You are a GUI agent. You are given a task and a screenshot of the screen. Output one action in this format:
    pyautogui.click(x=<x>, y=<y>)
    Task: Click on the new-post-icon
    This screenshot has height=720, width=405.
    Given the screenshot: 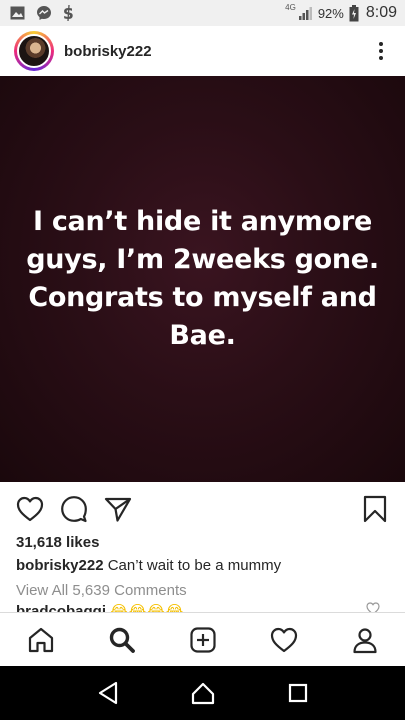 What is the action you would take?
    pyautogui.click(x=203, y=640)
    